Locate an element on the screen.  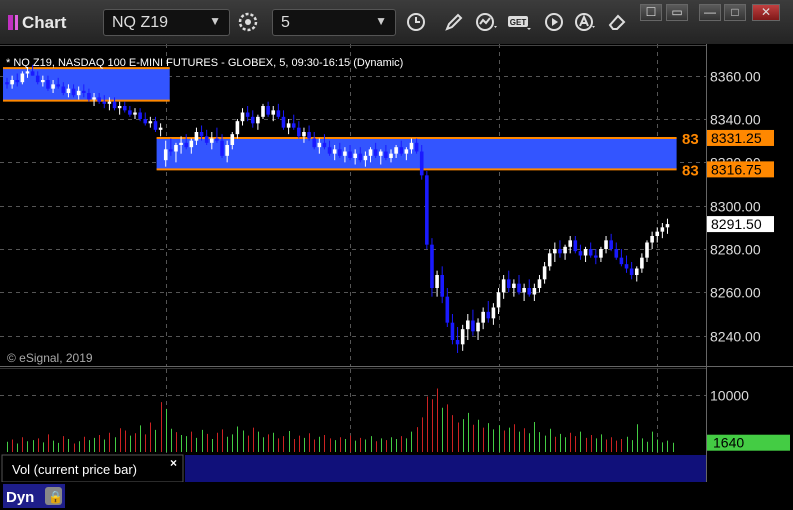
get-icon: GET is located at coordinates (520, 22).